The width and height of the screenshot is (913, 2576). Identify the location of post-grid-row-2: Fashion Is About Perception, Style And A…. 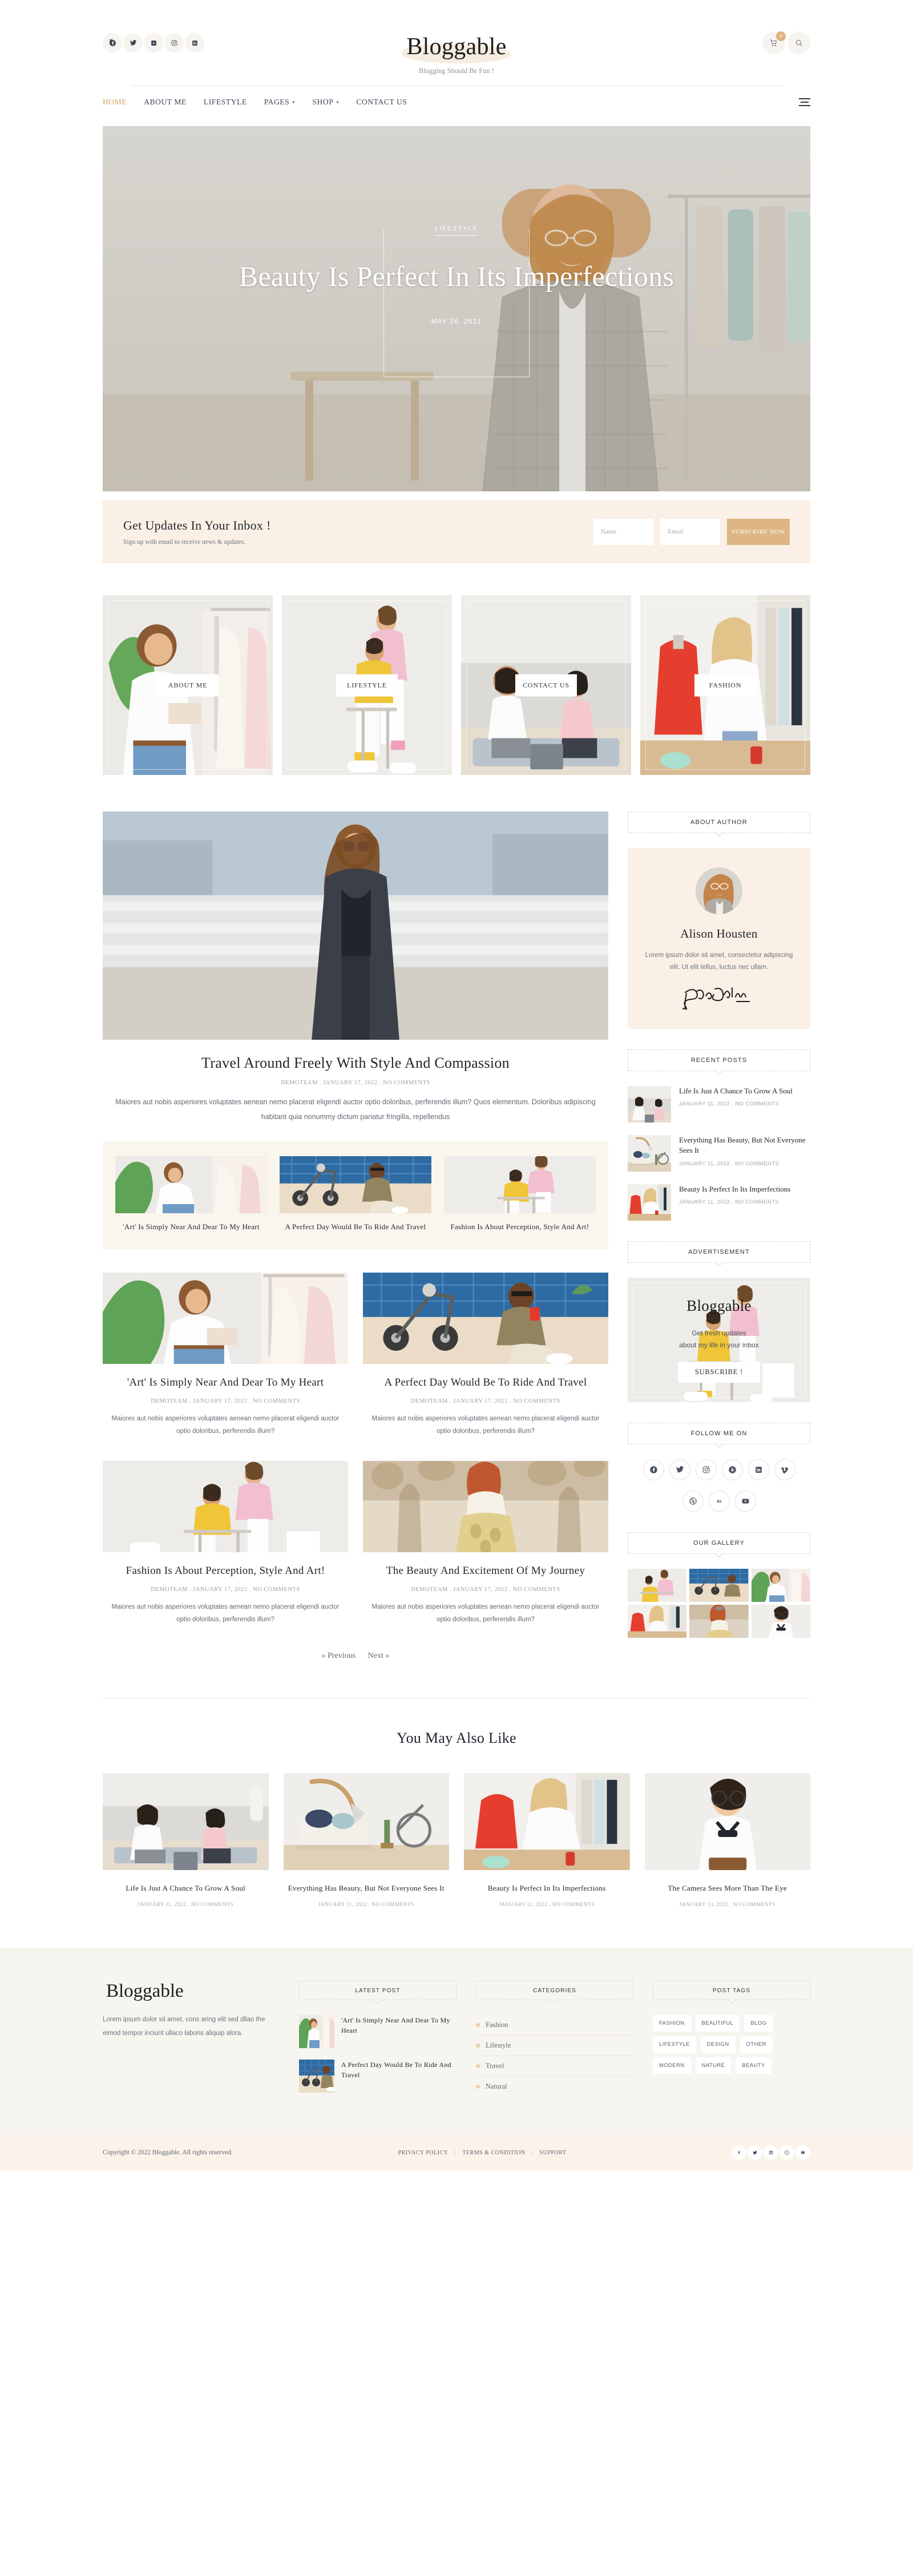
(355, 1543).